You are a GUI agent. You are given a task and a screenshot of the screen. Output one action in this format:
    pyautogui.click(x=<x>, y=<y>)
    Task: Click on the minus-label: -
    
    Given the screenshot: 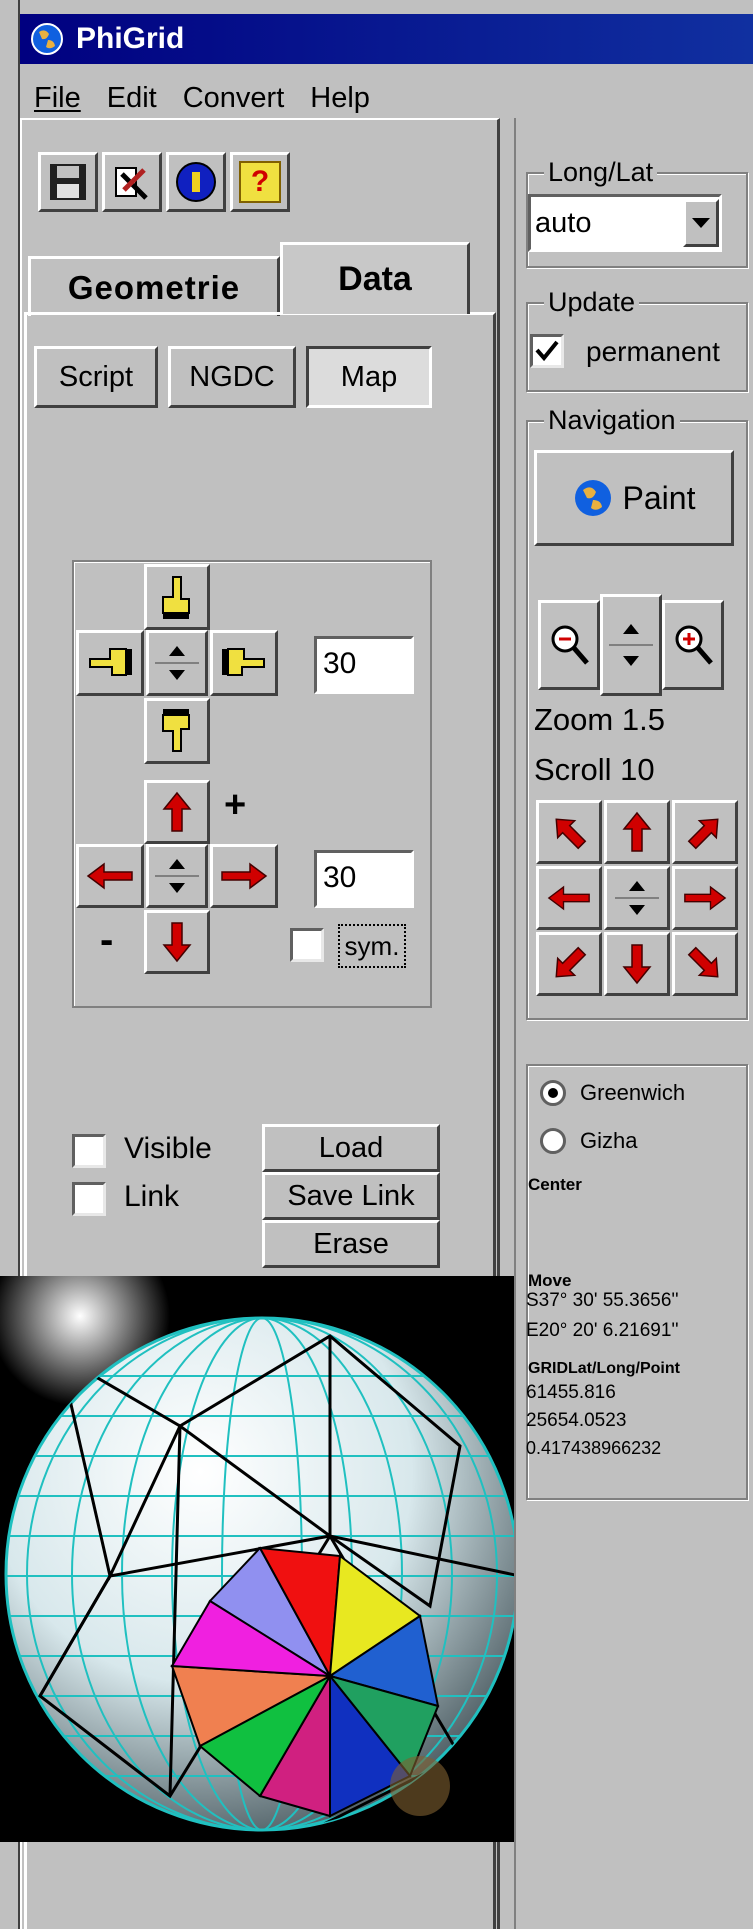 What is the action you would take?
    pyautogui.click(x=107, y=940)
    